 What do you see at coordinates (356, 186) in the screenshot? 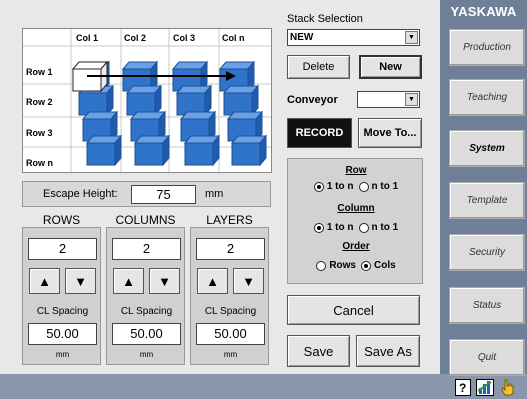
I see `row-direction-options: 1 to n n to 1` at bounding box center [356, 186].